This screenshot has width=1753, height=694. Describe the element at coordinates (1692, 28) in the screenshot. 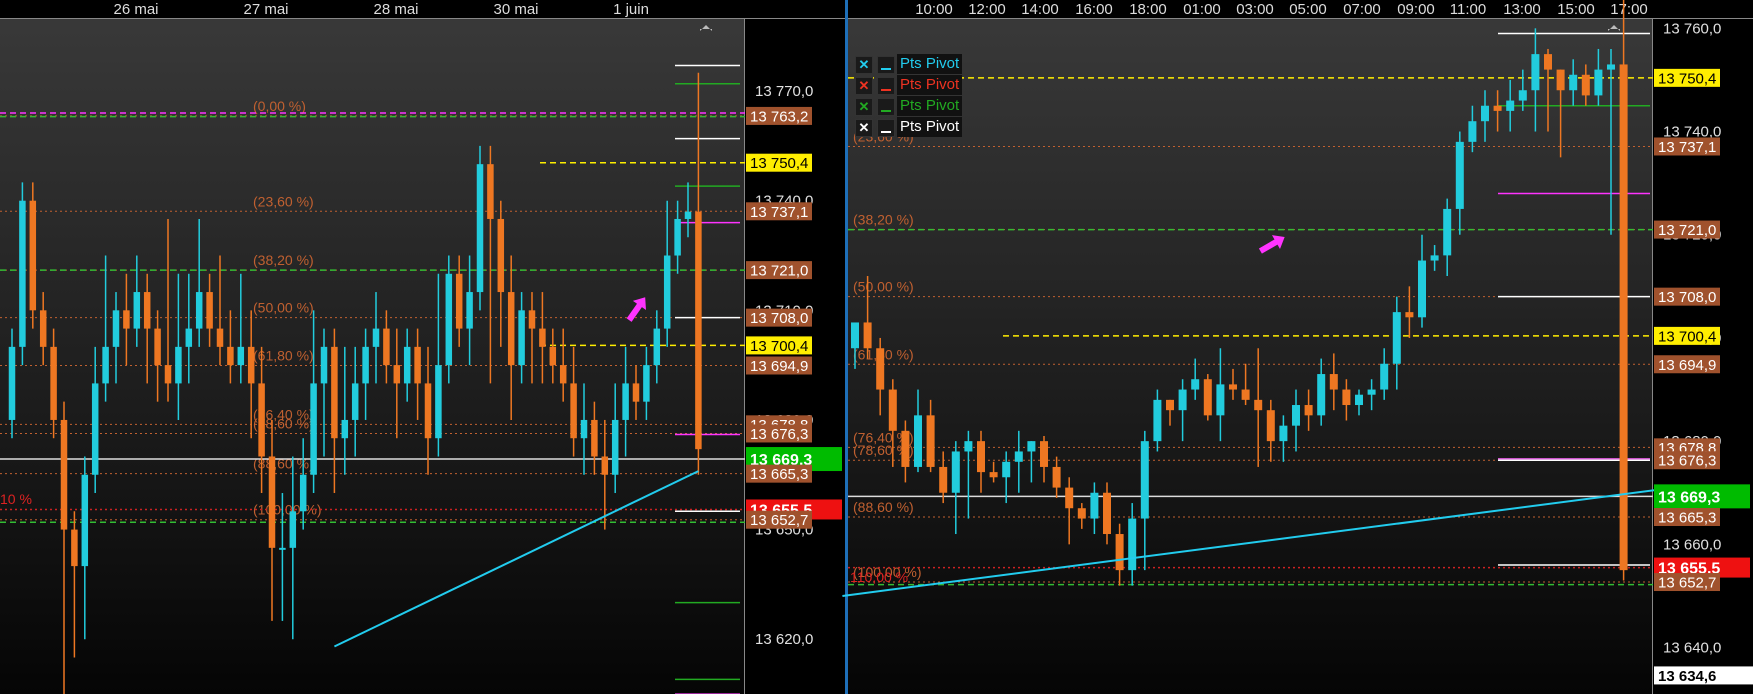

I see `price-tick-label: 13 760,0` at that location.